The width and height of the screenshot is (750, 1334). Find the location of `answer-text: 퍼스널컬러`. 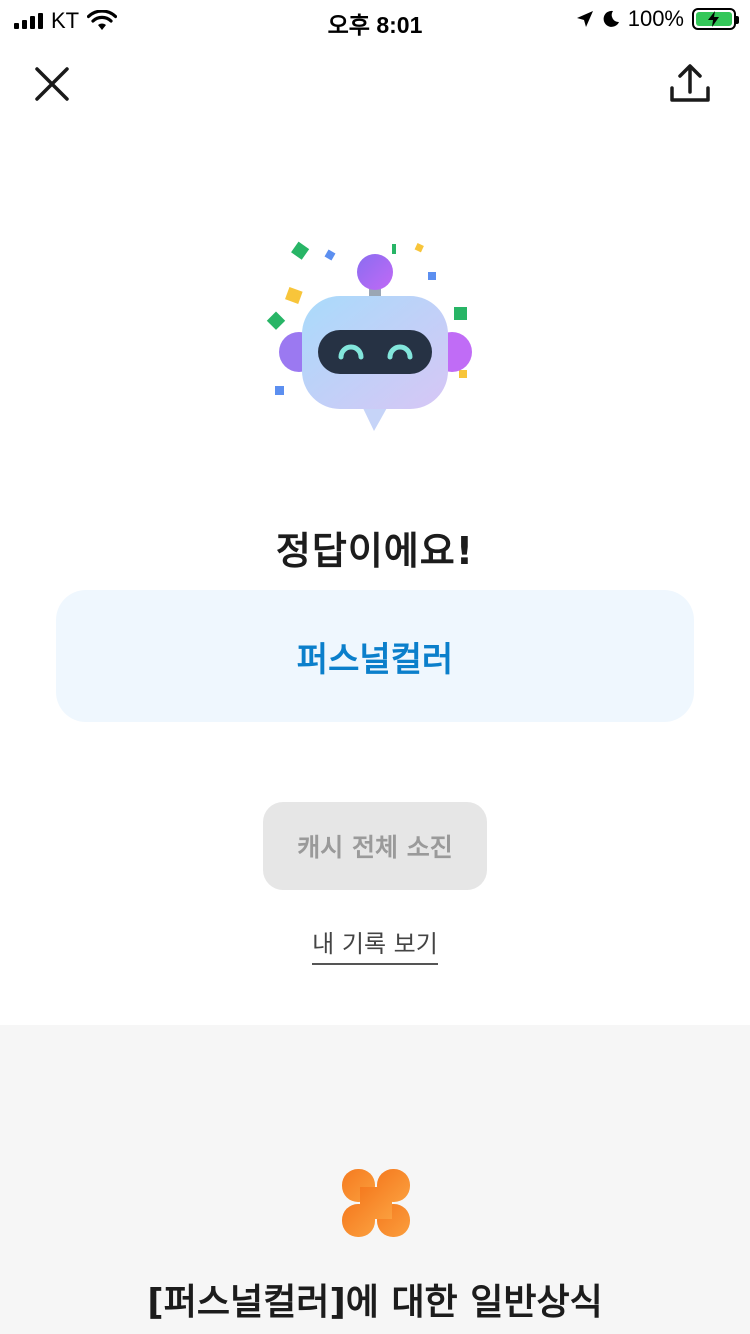

answer-text: 퍼스널컬러 is located at coordinates (375, 659).